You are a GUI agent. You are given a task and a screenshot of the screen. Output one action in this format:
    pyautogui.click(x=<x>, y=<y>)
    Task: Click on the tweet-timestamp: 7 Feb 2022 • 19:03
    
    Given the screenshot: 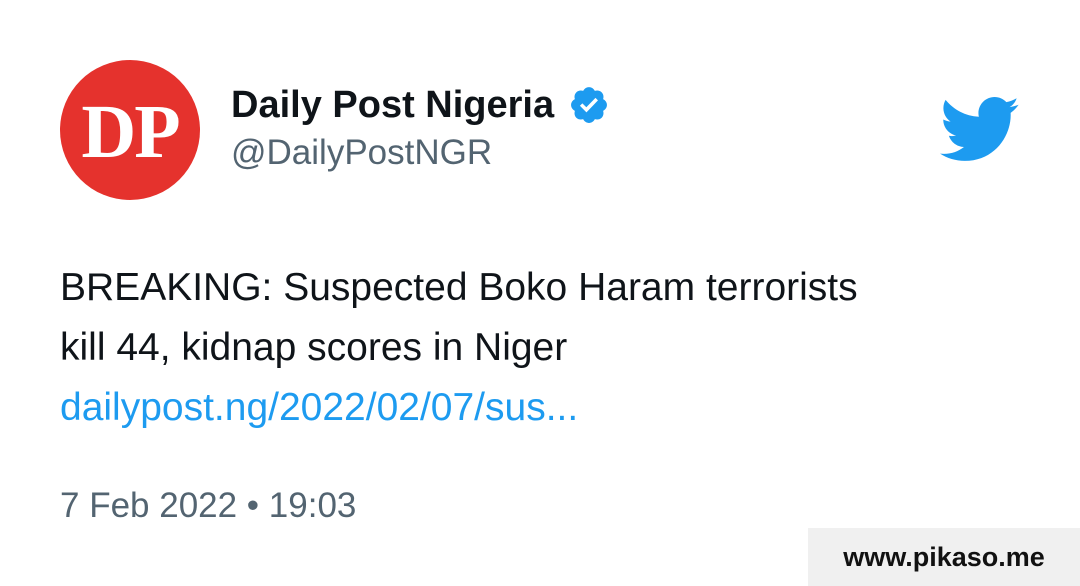 What is the action you would take?
    pyautogui.click(x=208, y=506)
    